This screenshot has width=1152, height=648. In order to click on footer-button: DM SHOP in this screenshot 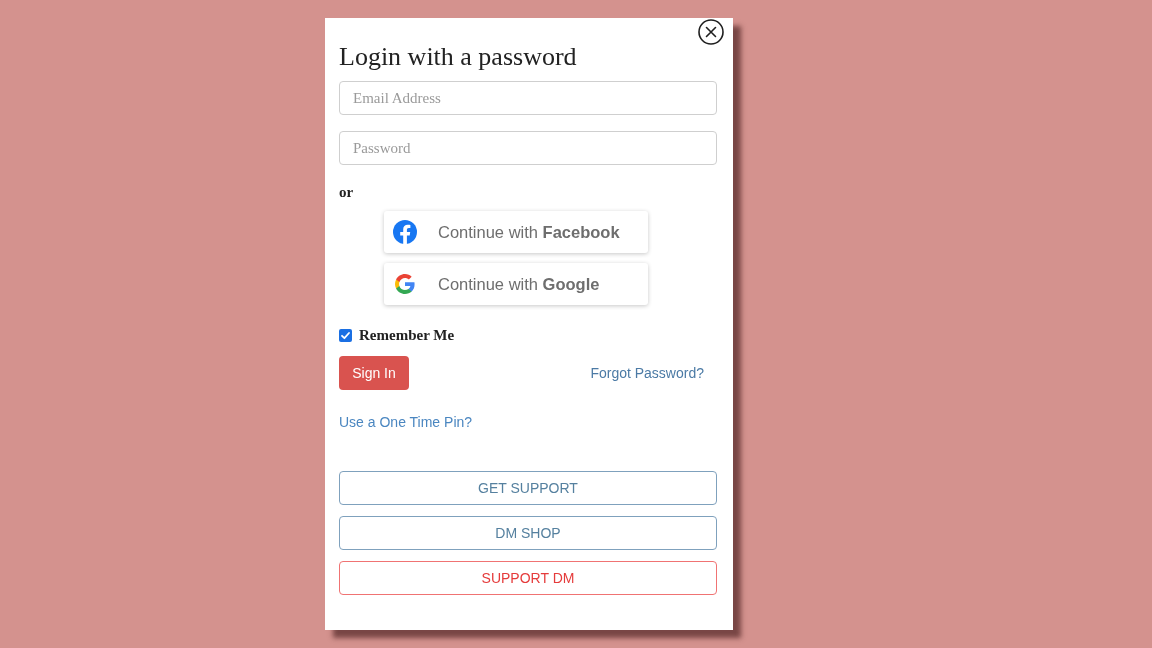, I will do `click(528, 533)`.